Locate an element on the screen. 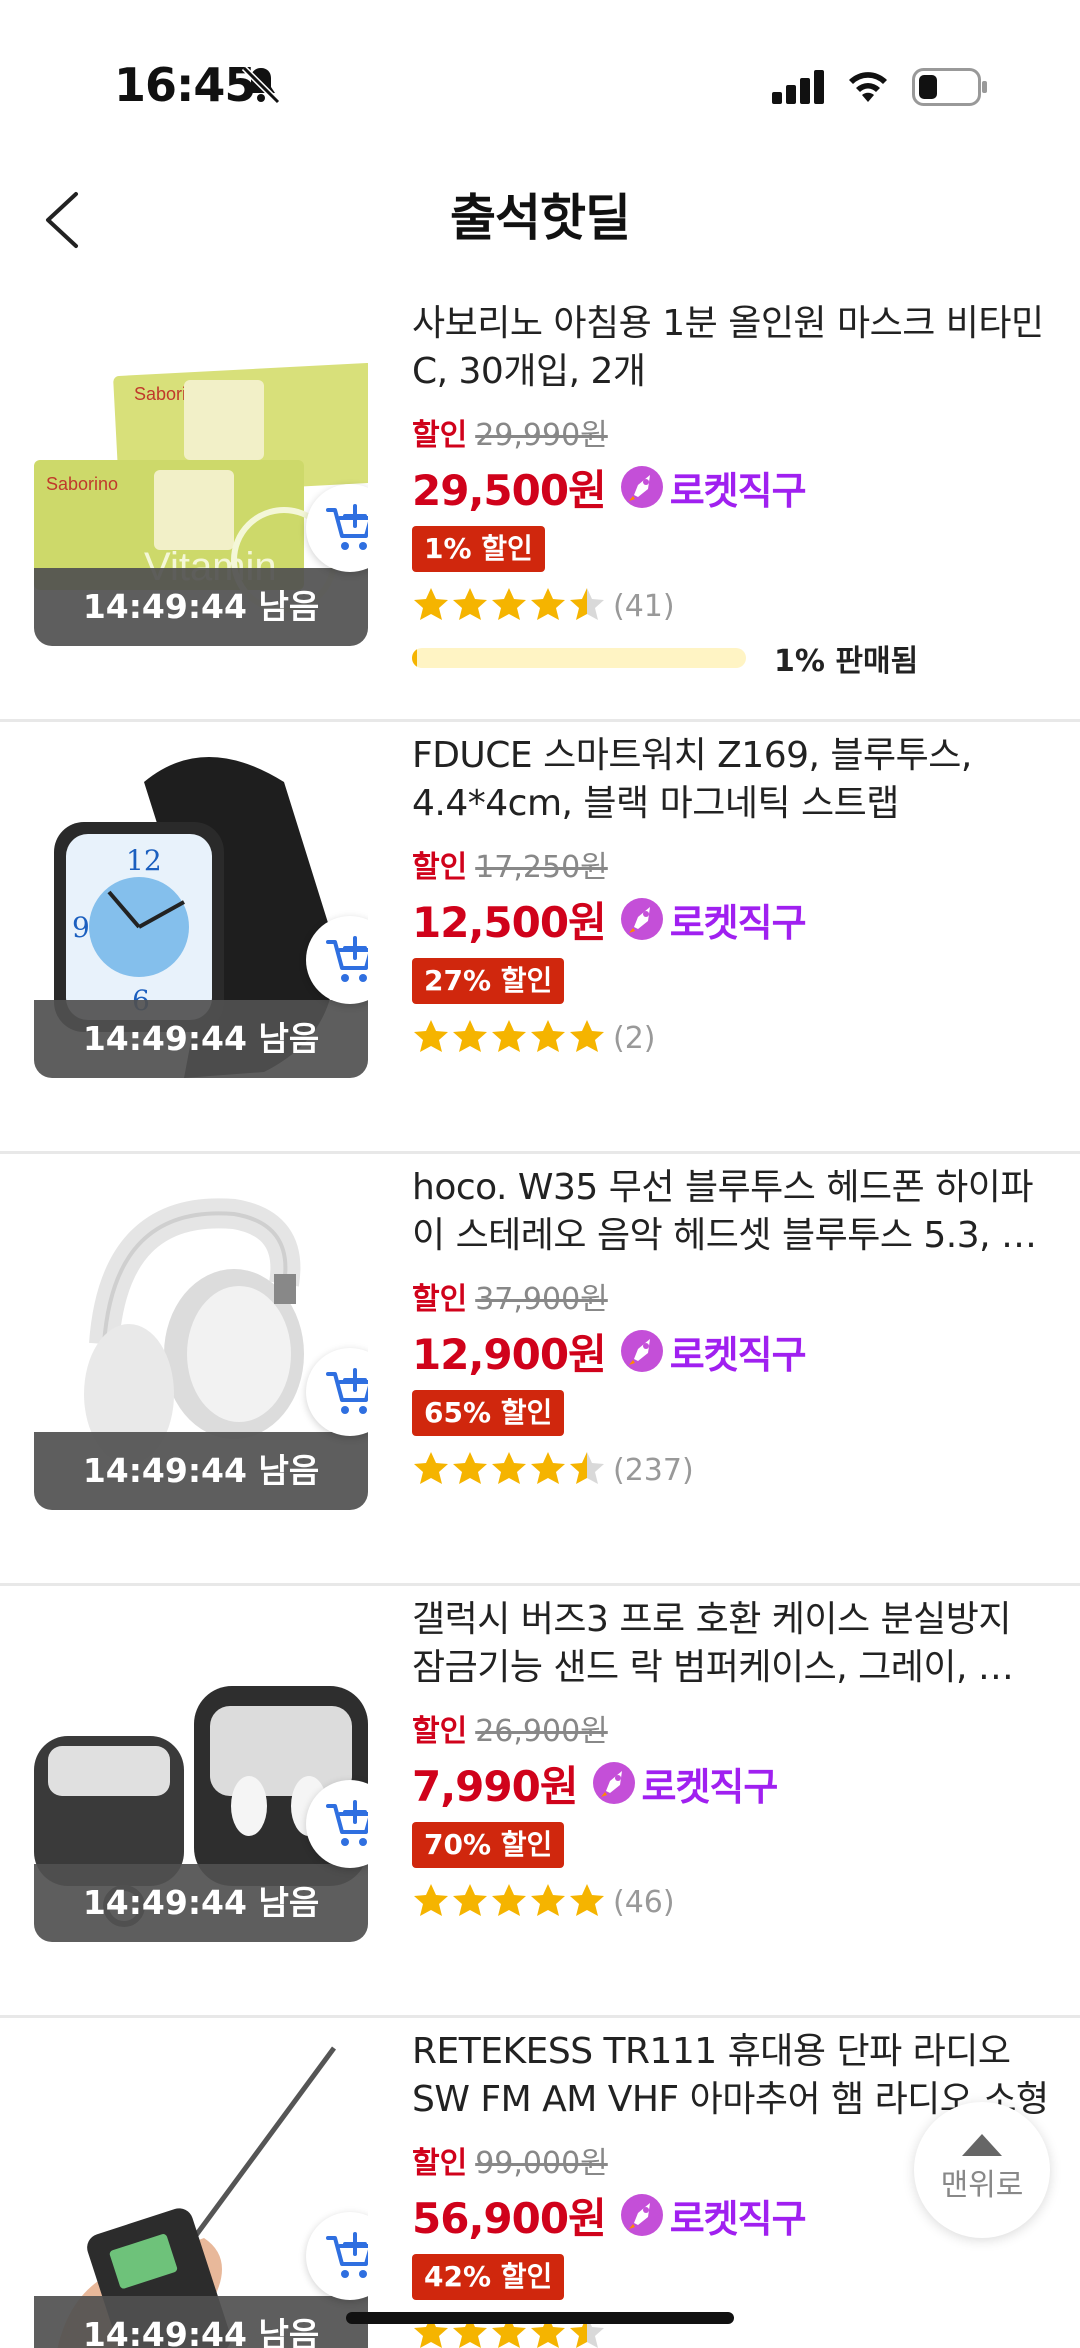 This screenshot has height=2348, width=1080. discount-badge: 65% 할인 is located at coordinates (488, 1413).